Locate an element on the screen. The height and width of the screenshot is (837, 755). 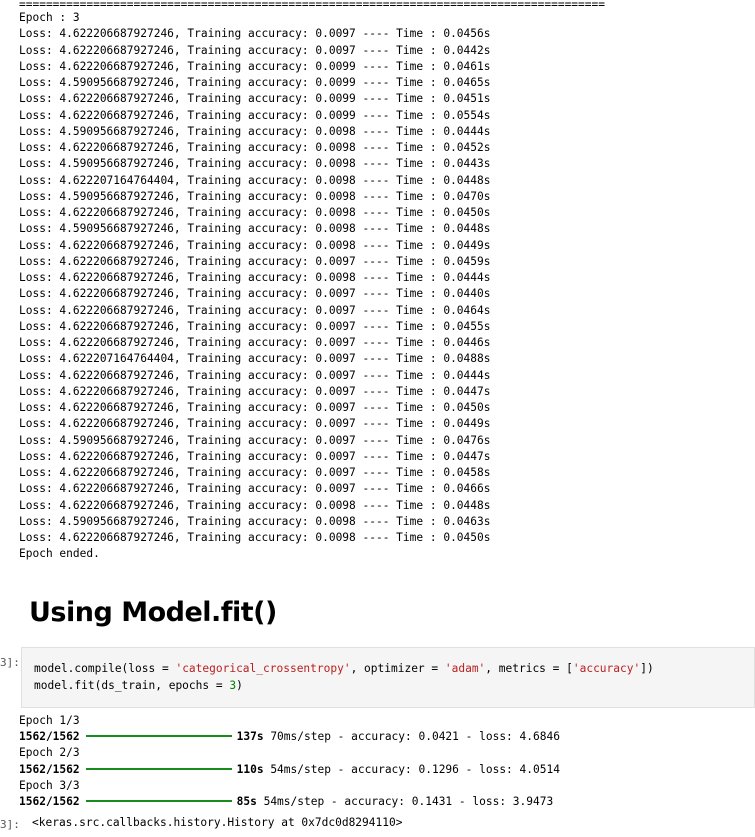
code-line: model.fit(ds_train, epochs = 3) is located at coordinates (344, 685).